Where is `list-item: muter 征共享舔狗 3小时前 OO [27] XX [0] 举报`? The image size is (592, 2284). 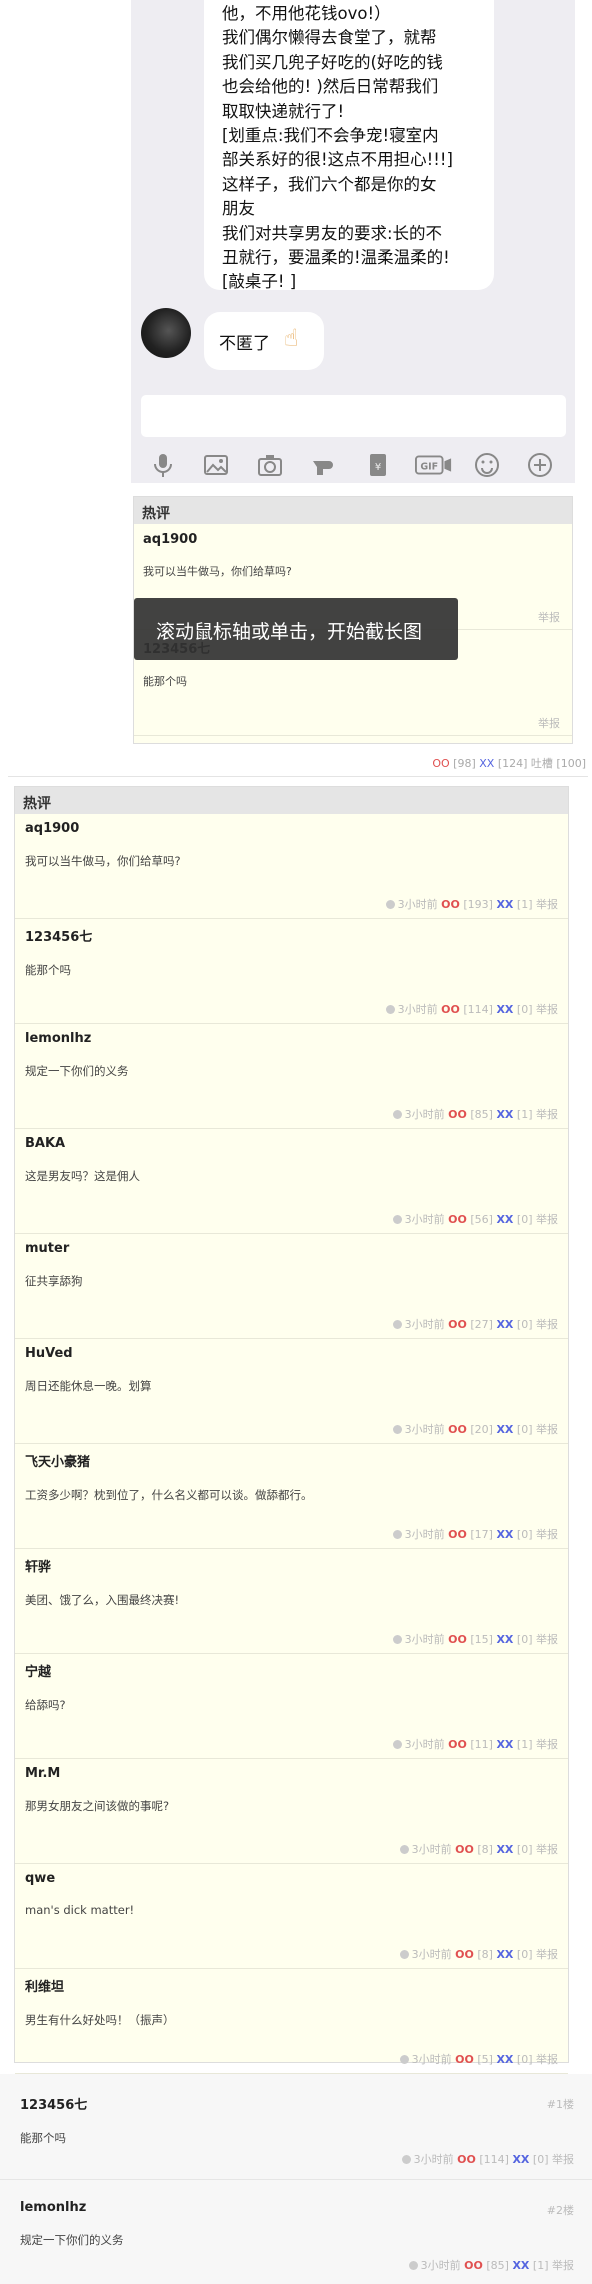 list-item: muter 征共享舔狗 3小时前 OO [27] XX [0] 举报 is located at coordinates (291, 1286).